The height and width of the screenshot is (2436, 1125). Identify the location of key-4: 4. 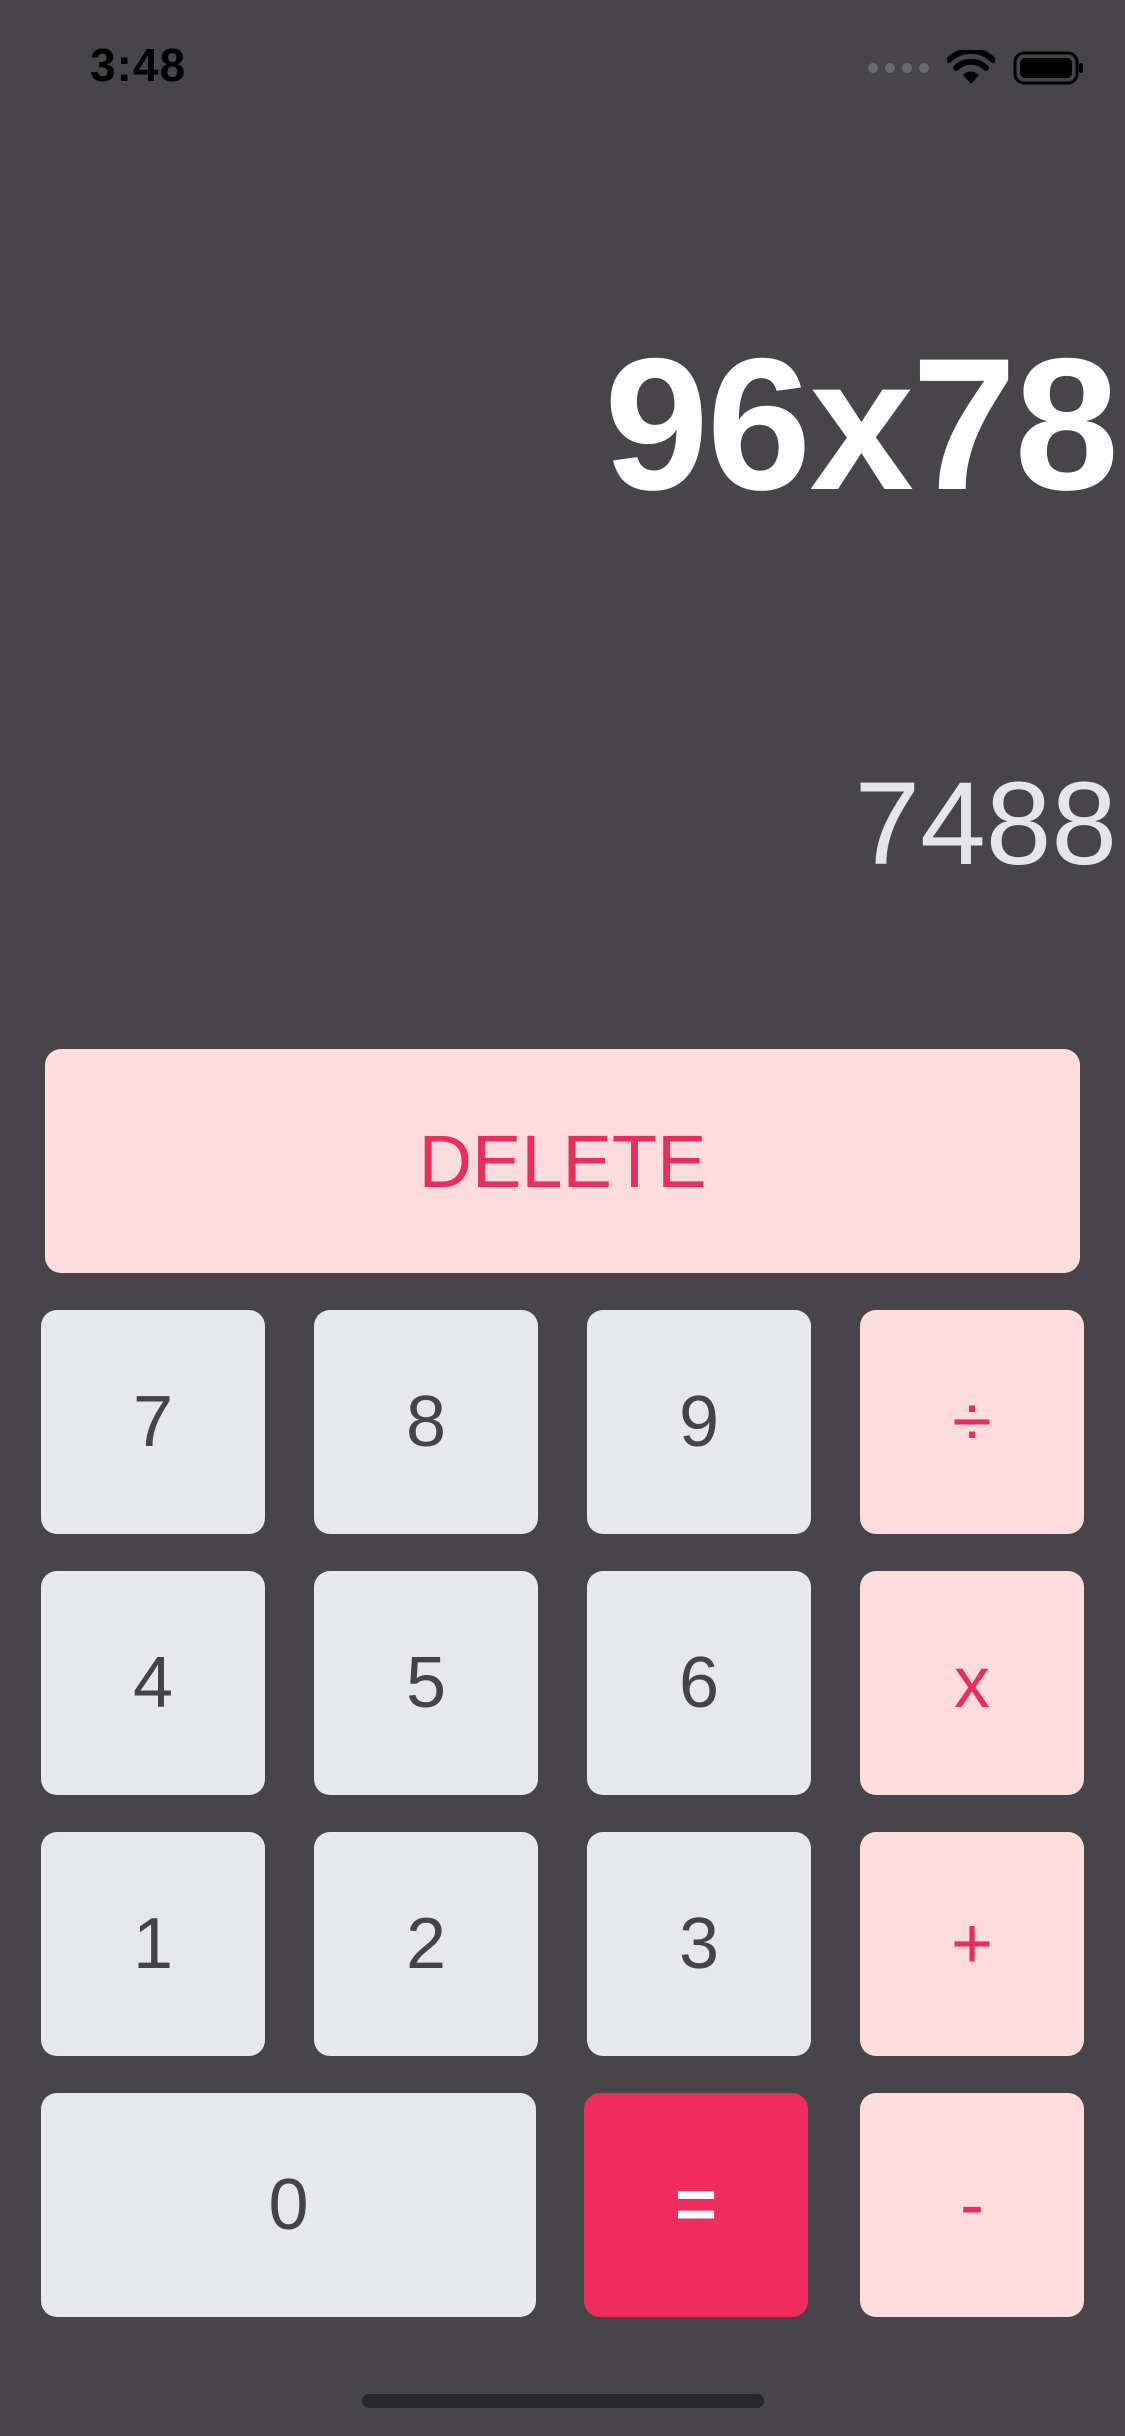
(153, 1683).